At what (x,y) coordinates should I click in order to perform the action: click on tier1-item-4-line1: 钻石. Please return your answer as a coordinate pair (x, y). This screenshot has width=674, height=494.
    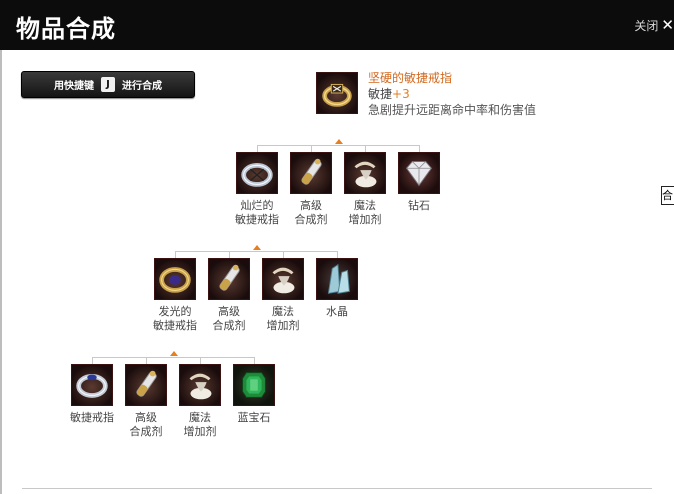
    Looking at the image, I should click on (419, 205).